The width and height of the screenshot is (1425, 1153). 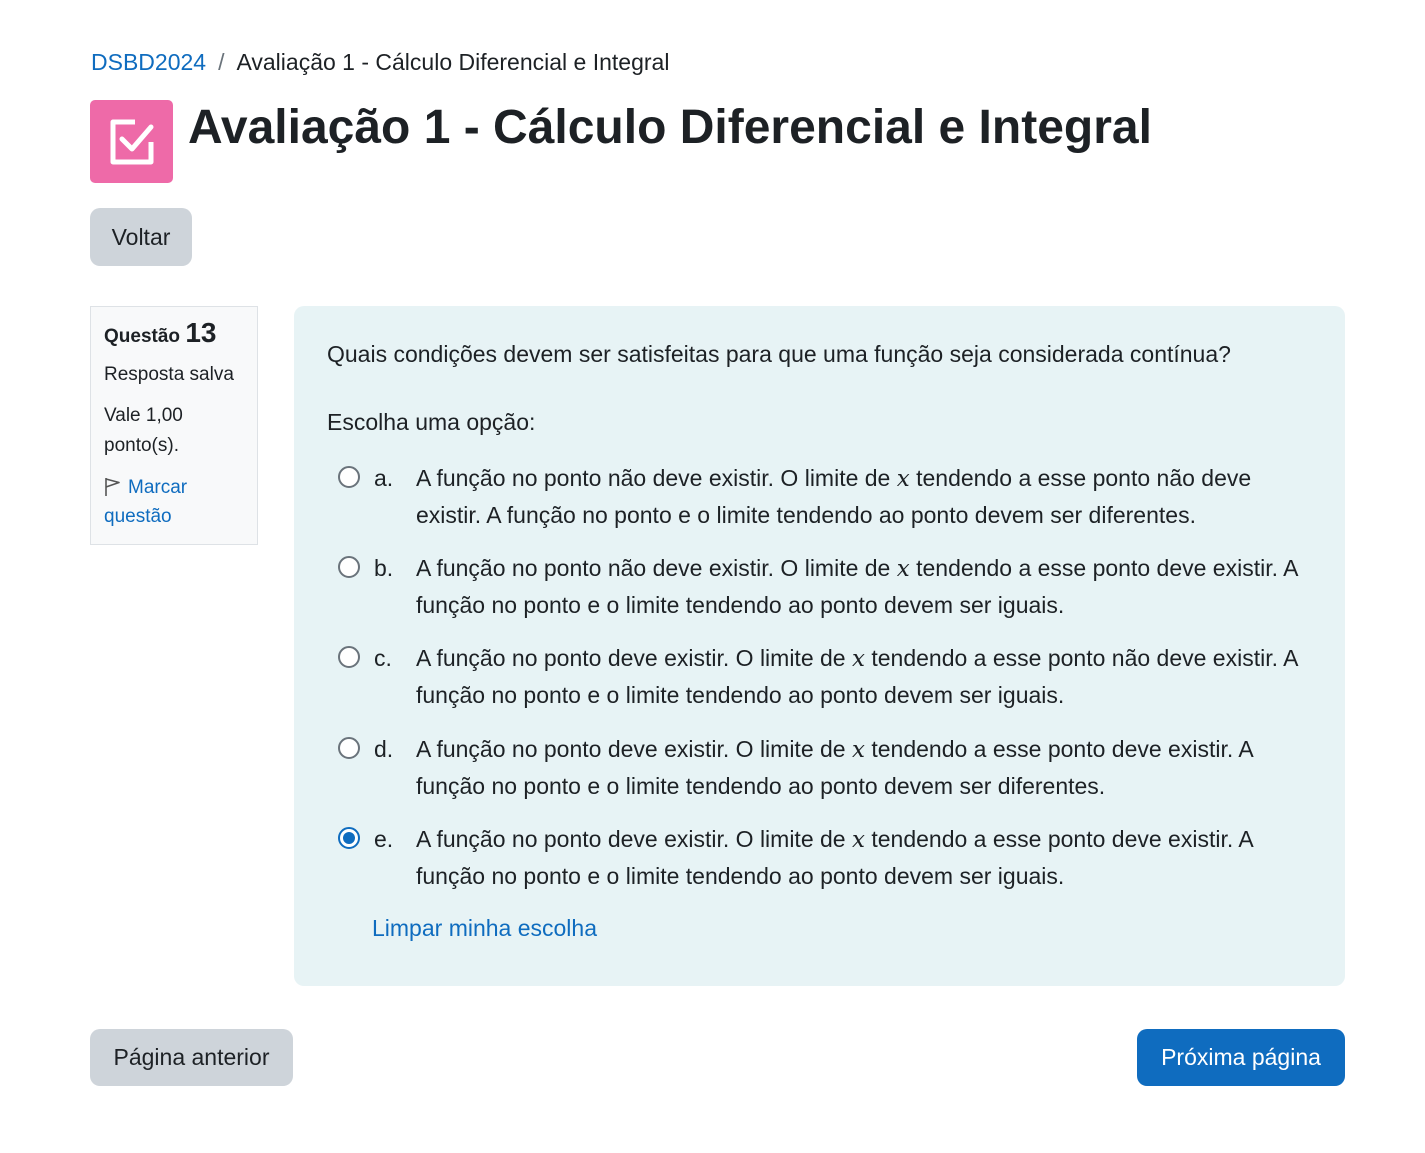 I want to click on clear-choice-link: Limpar minha escolha, so click(x=484, y=928).